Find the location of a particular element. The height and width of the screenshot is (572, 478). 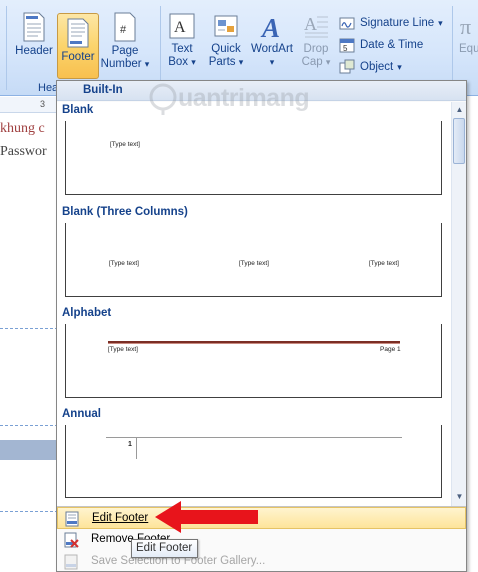

header-button: Header is located at coordinates (34, 43).